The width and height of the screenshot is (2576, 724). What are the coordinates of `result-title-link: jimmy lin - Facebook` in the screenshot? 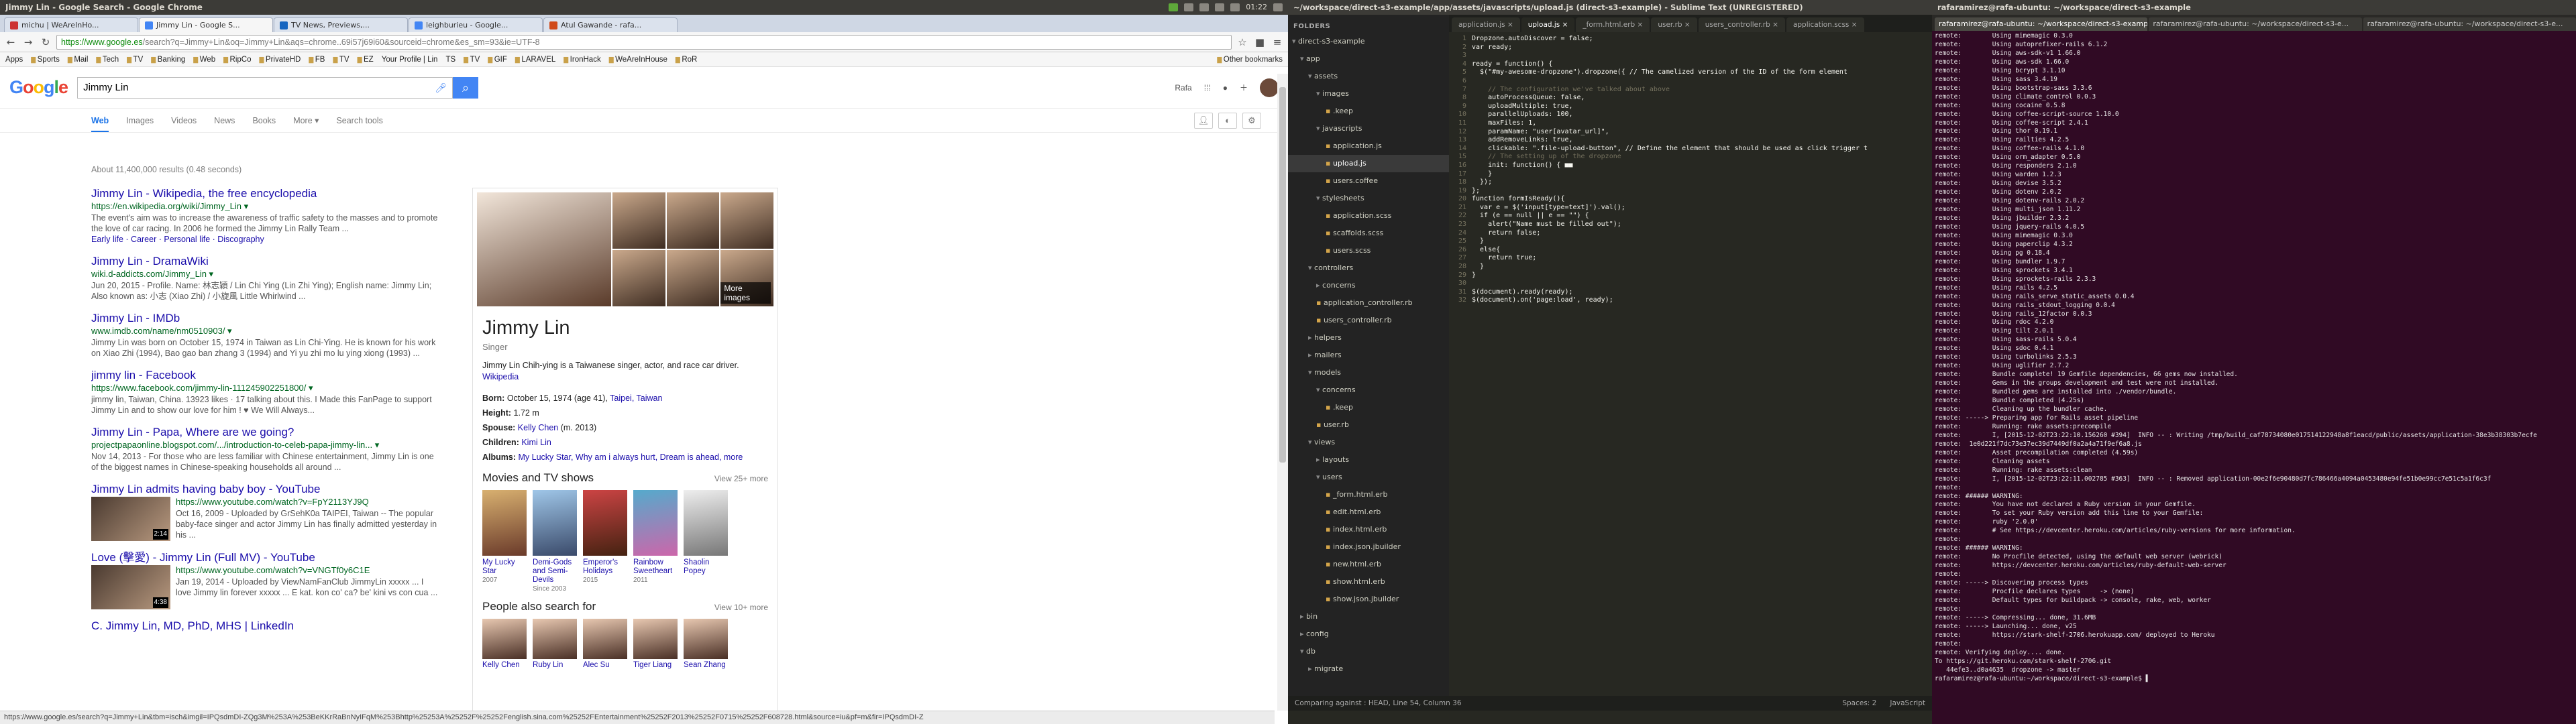 It's located at (265, 375).